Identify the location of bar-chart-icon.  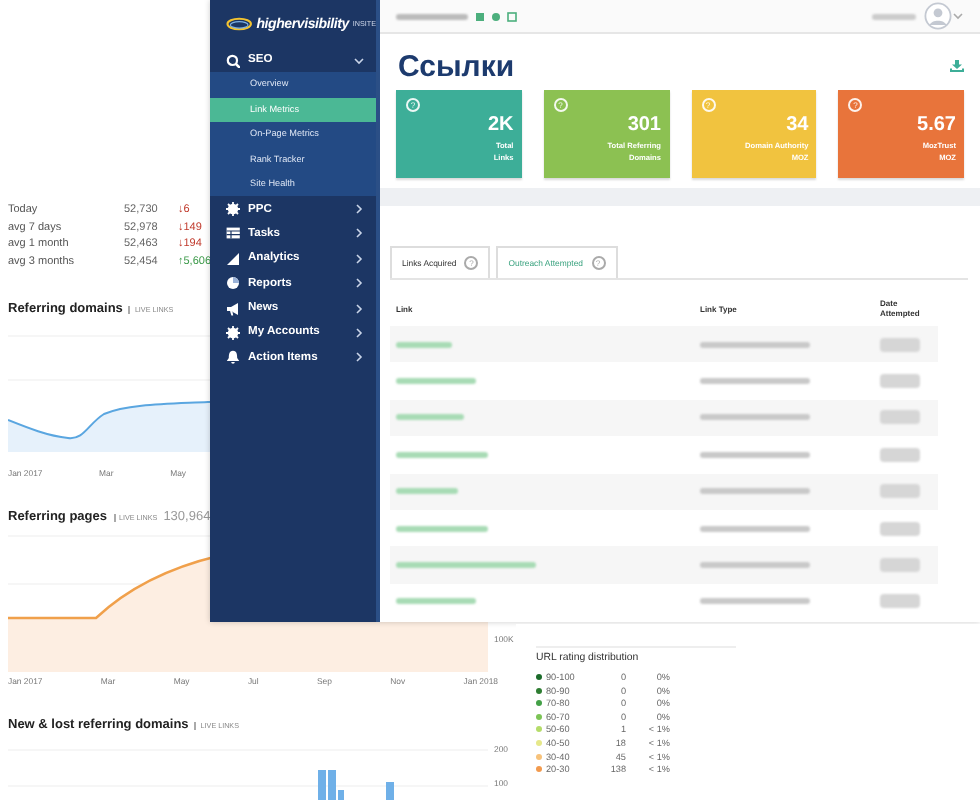
(233, 258).